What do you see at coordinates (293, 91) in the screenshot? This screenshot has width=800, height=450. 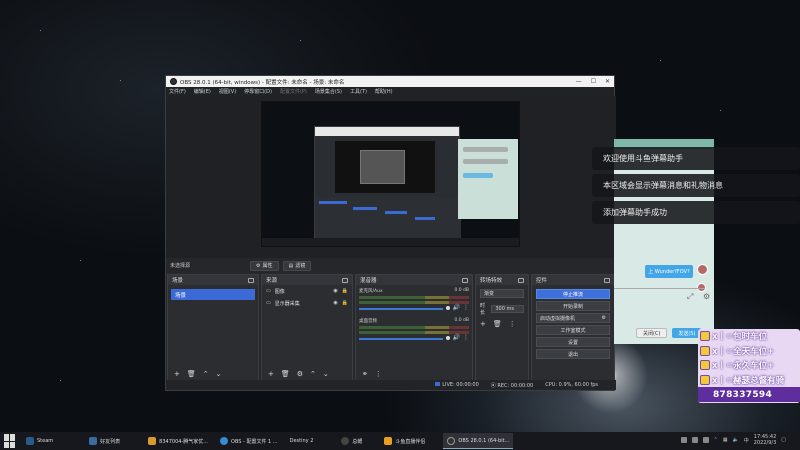 I see `menu-profile: 配置文件(P)` at bounding box center [293, 91].